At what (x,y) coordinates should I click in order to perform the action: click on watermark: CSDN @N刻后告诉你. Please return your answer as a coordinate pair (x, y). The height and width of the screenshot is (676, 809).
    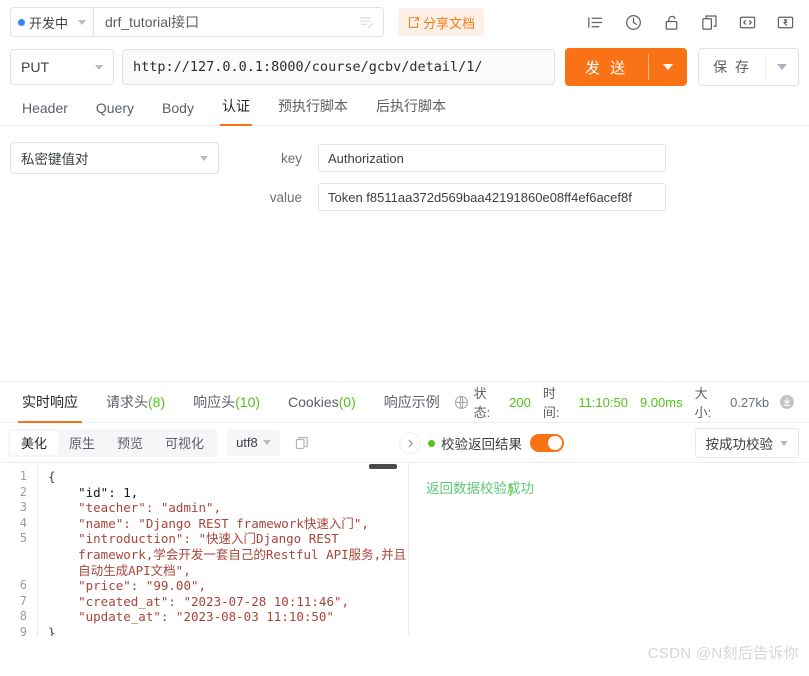
    Looking at the image, I should click on (723, 653).